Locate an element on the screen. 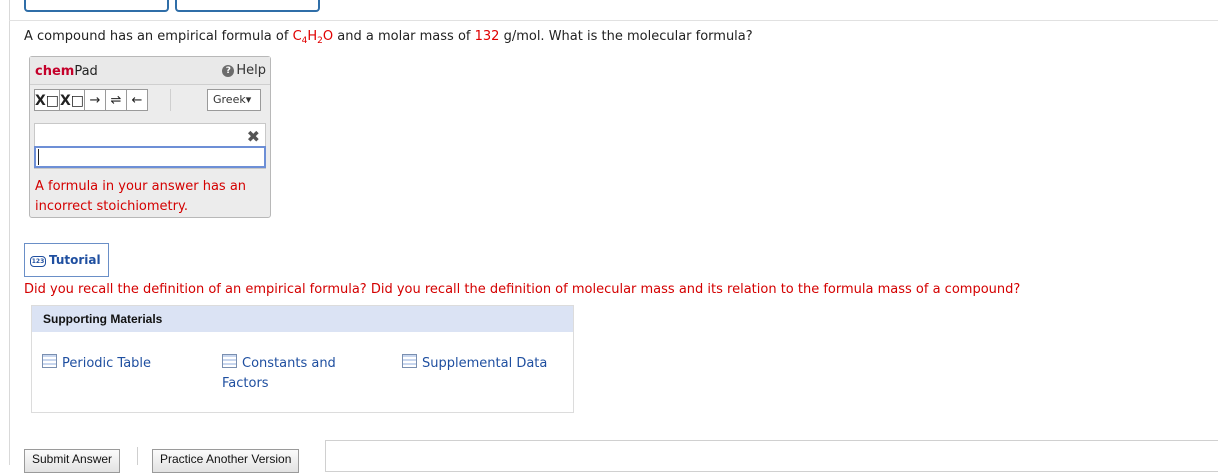 The height and width of the screenshot is (473, 1218). help-icon: ? is located at coordinates (228, 71).